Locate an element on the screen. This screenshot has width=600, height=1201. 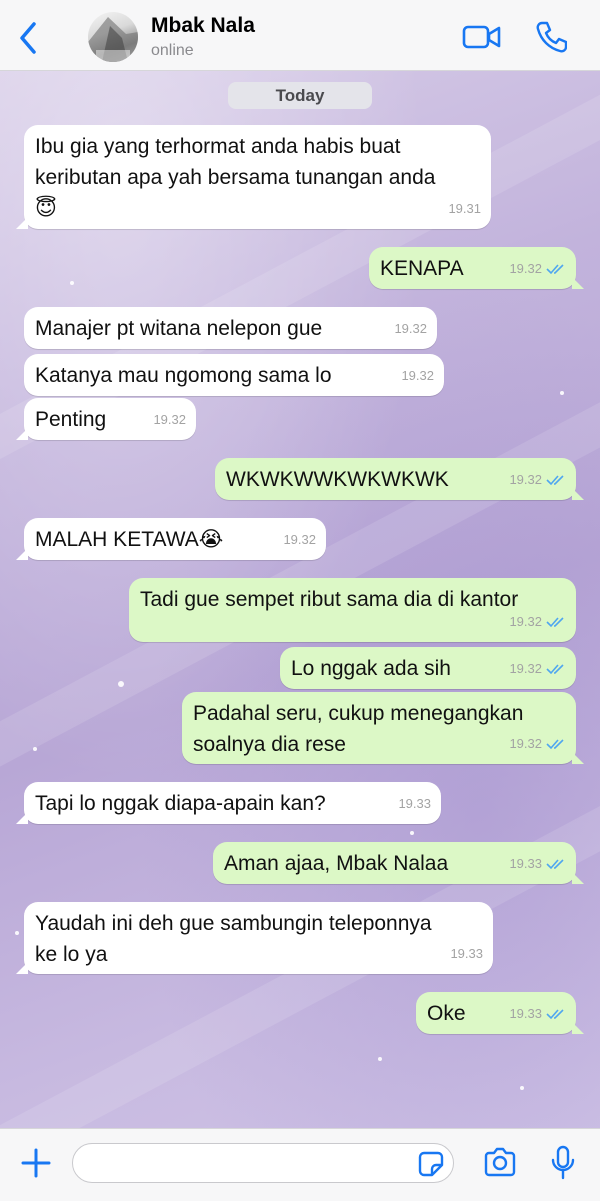
video-camera-icon is located at coordinates (482, 37).